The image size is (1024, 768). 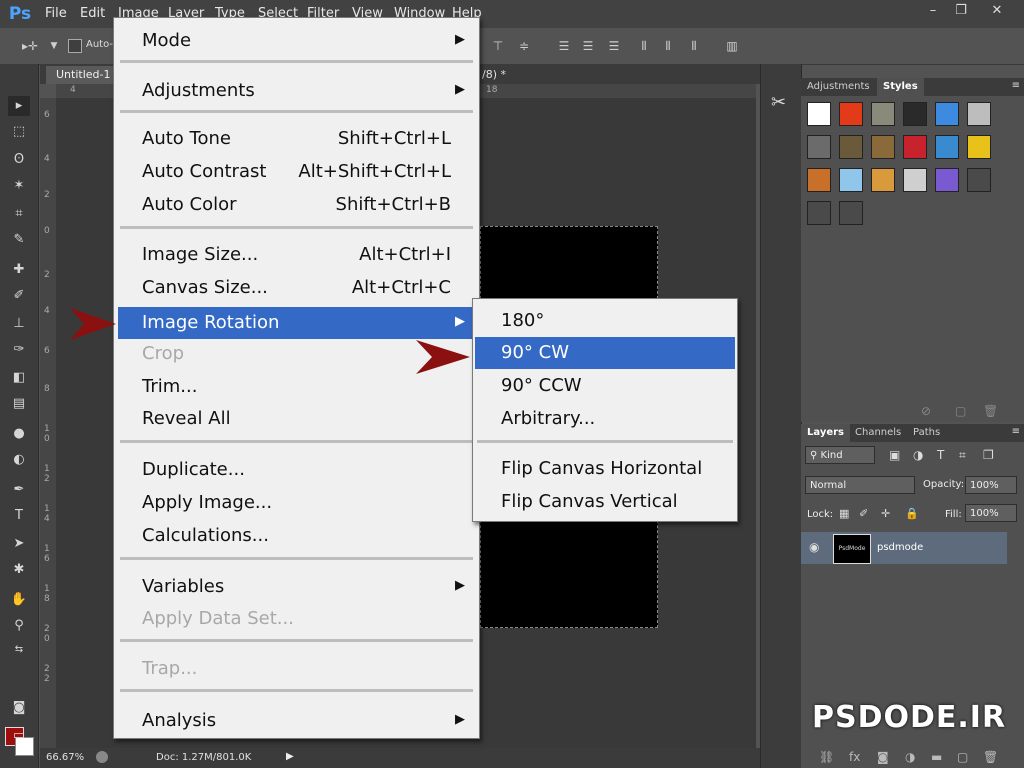 What do you see at coordinates (825, 433) in the screenshot?
I see `tab-layers: Layers` at bounding box center [825, 433].